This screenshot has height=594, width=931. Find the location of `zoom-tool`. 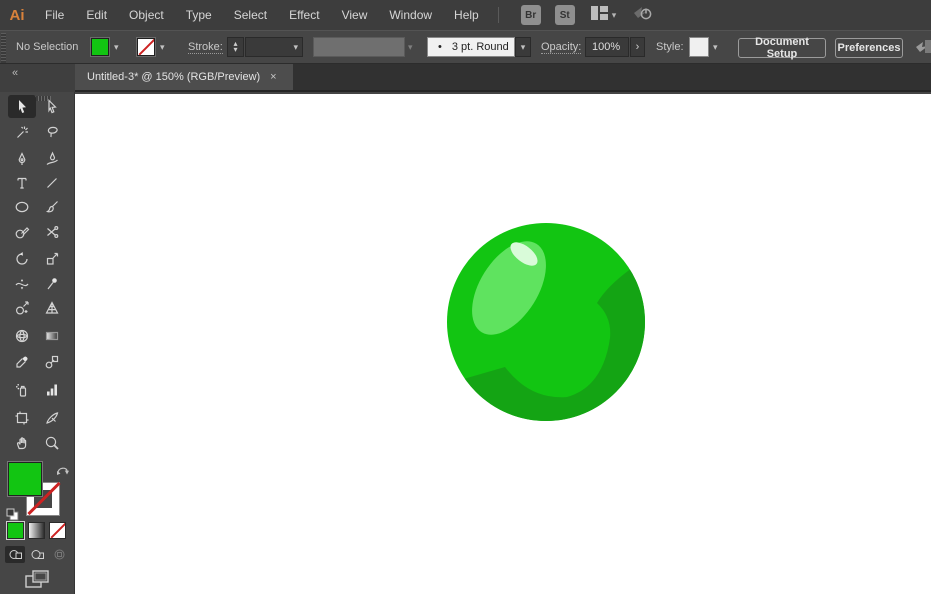

zoom-tool is located at coordinates (52, 442).